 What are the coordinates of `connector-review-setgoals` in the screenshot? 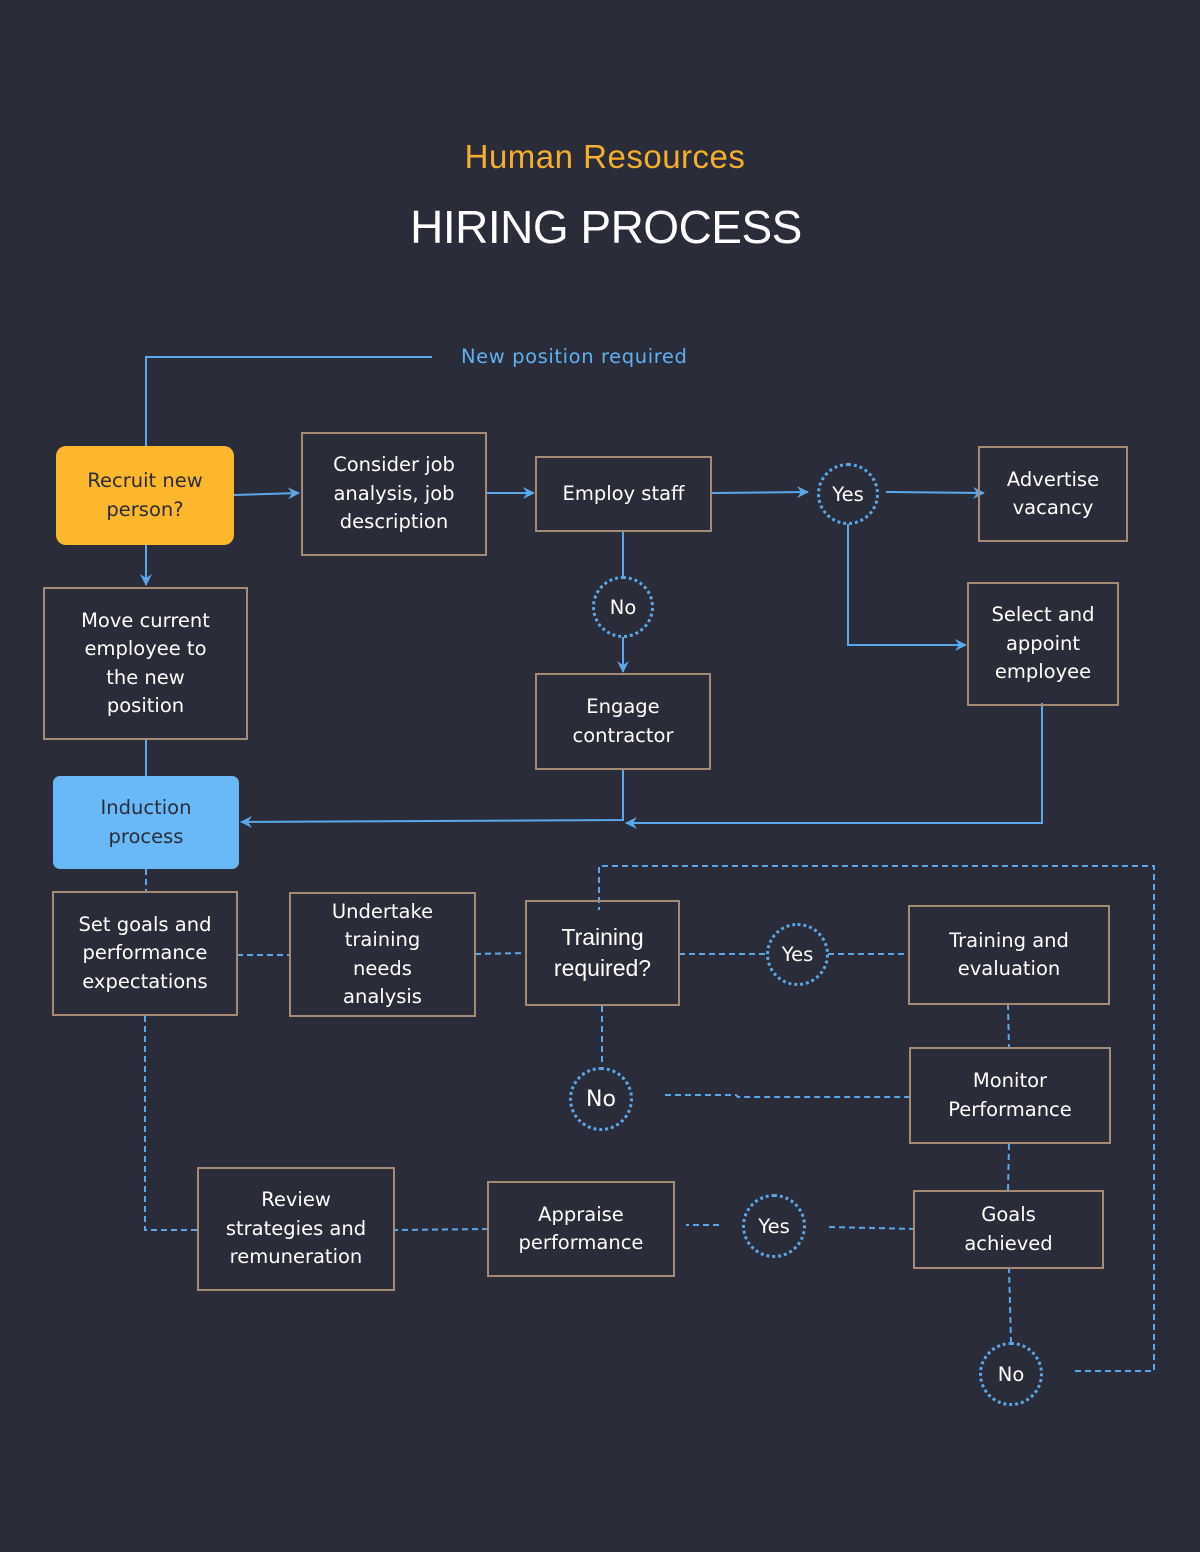 It's located at (170, 1123).